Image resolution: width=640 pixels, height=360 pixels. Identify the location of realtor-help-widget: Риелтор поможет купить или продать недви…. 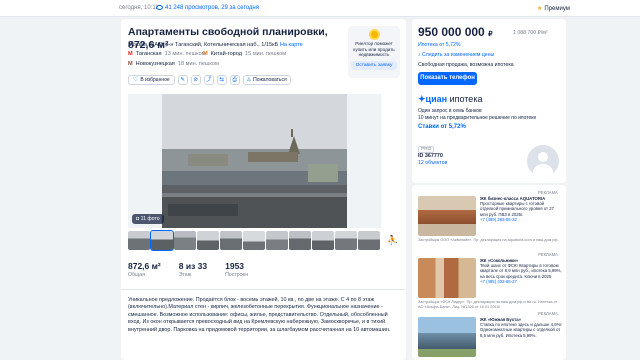
(374, 52).